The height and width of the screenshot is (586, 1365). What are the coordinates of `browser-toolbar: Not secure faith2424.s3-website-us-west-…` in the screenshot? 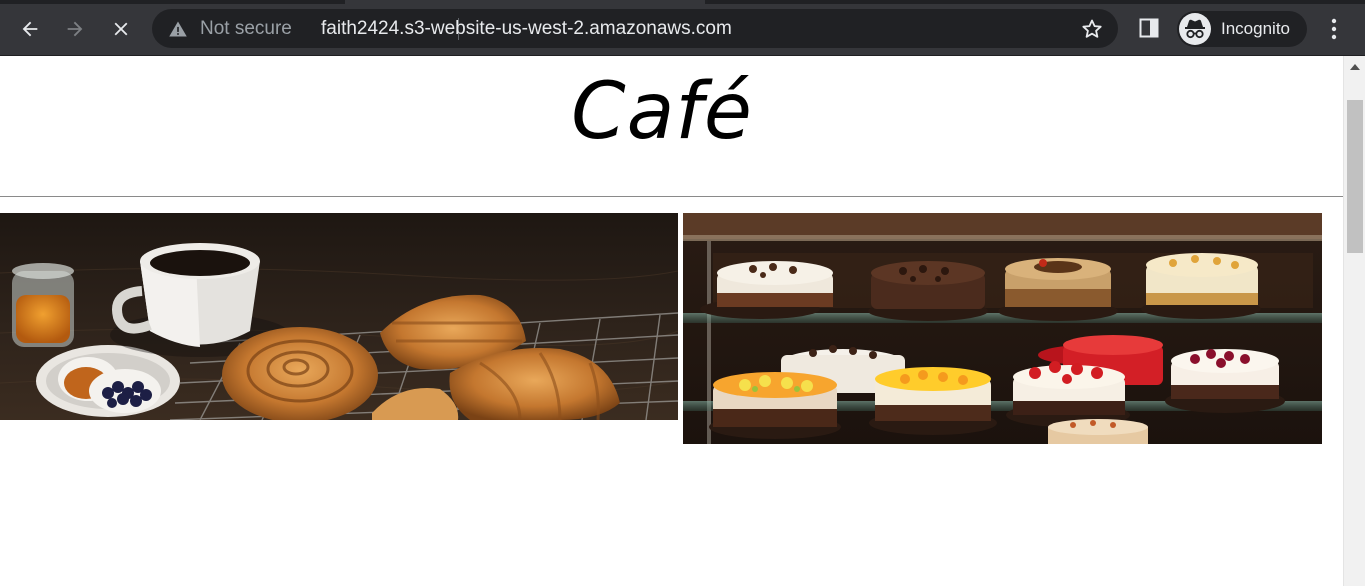 It's located at (682, 28).